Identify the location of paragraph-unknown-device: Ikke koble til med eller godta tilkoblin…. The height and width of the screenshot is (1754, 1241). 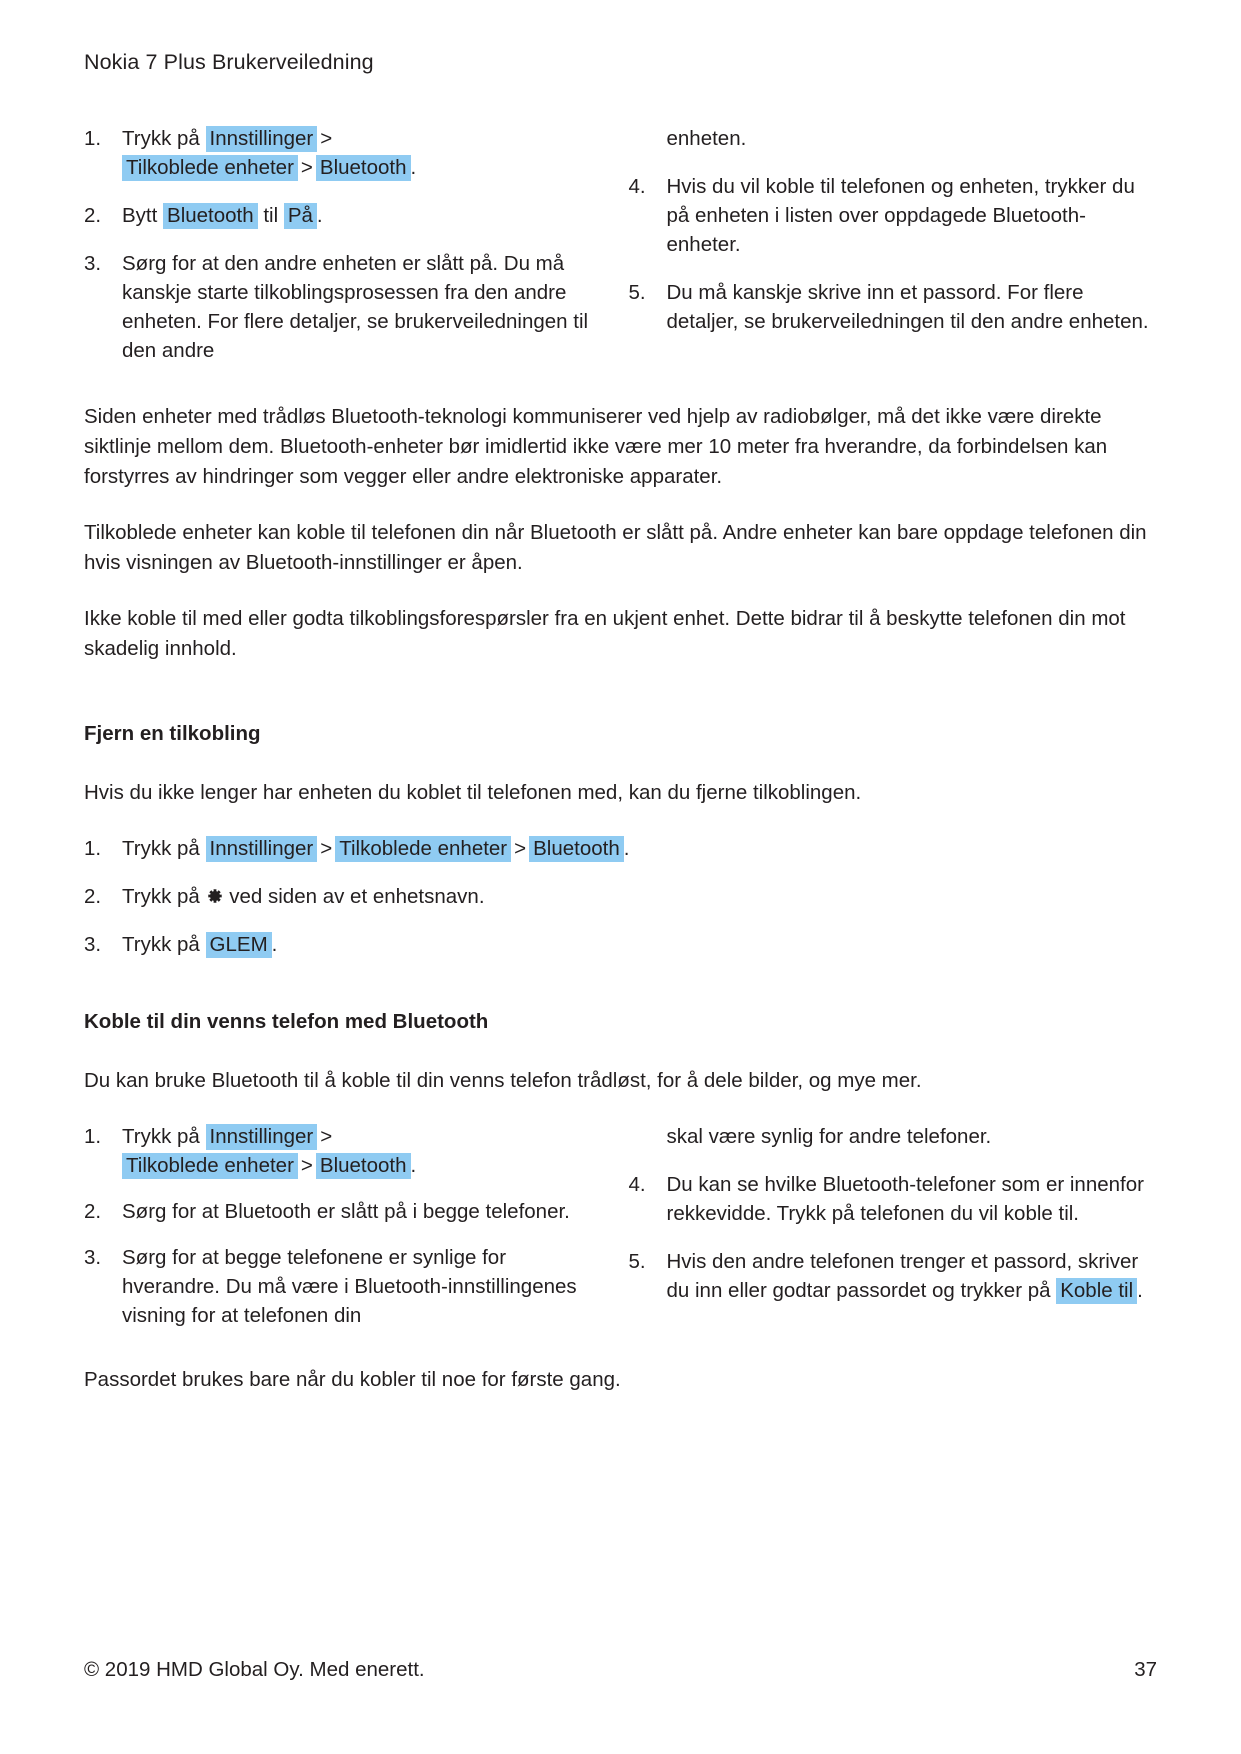
(605, 633).